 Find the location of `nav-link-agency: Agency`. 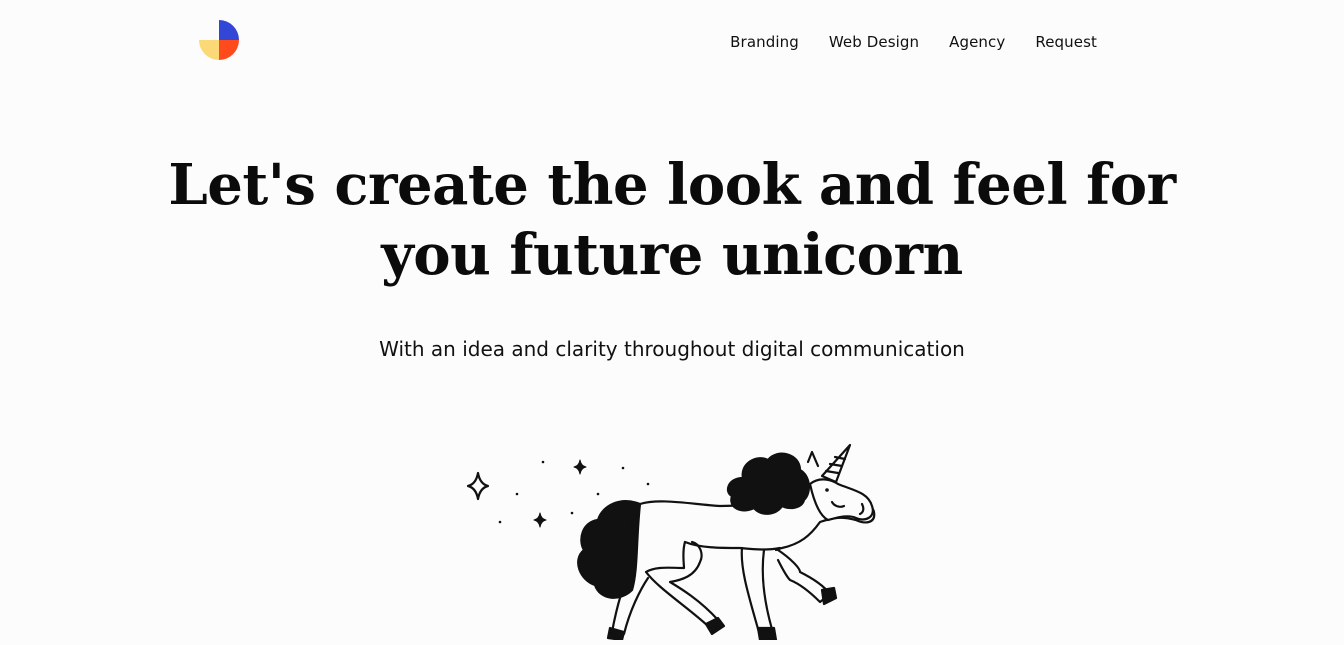

nav-link-agency: Agency is located at coordinates (977, 42).